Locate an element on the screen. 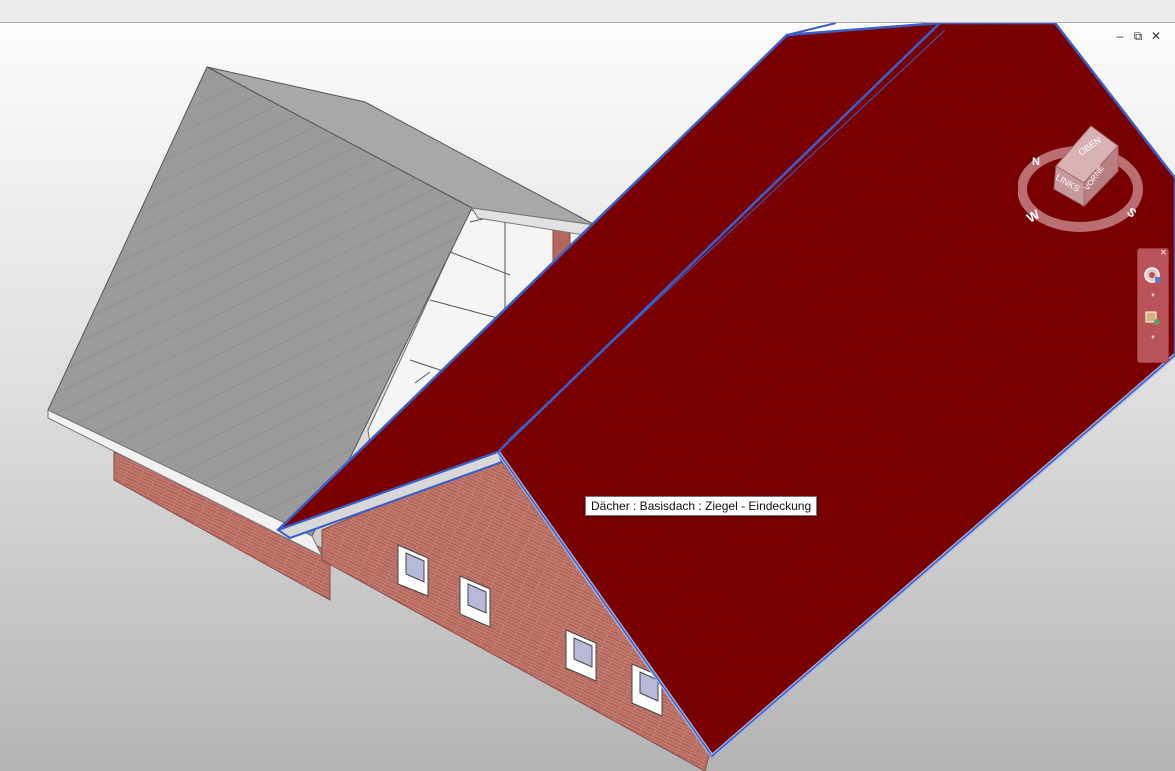 The height and width of the screenshot is (771, 1175). navbar-close-icon: ✕ is located at coordinates (1163, 252).